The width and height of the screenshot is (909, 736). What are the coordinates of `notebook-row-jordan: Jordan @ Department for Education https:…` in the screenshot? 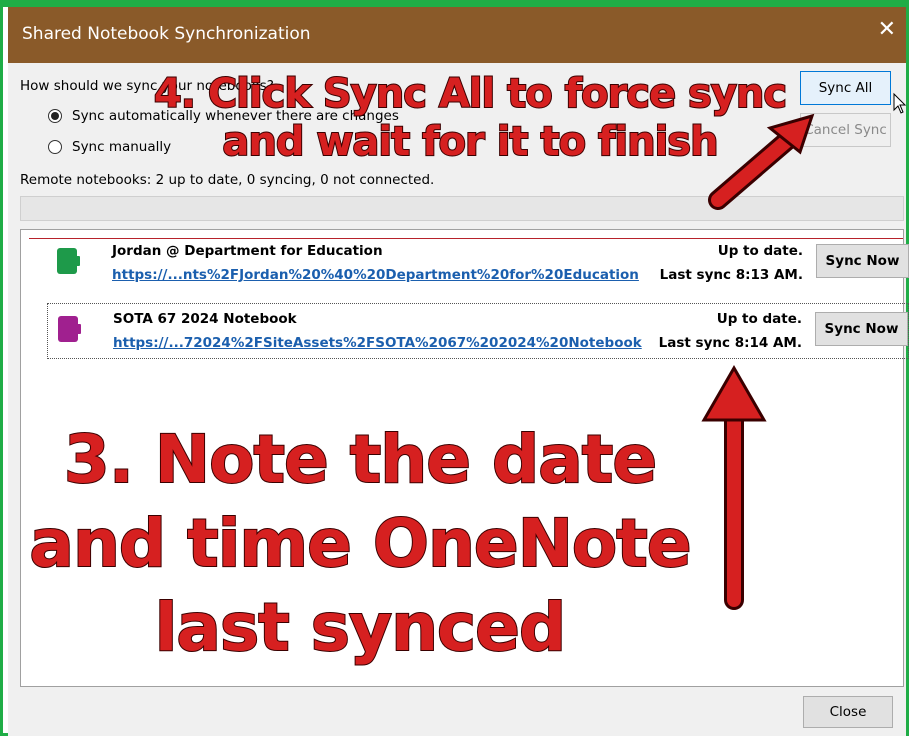 It's located at (478, 264).